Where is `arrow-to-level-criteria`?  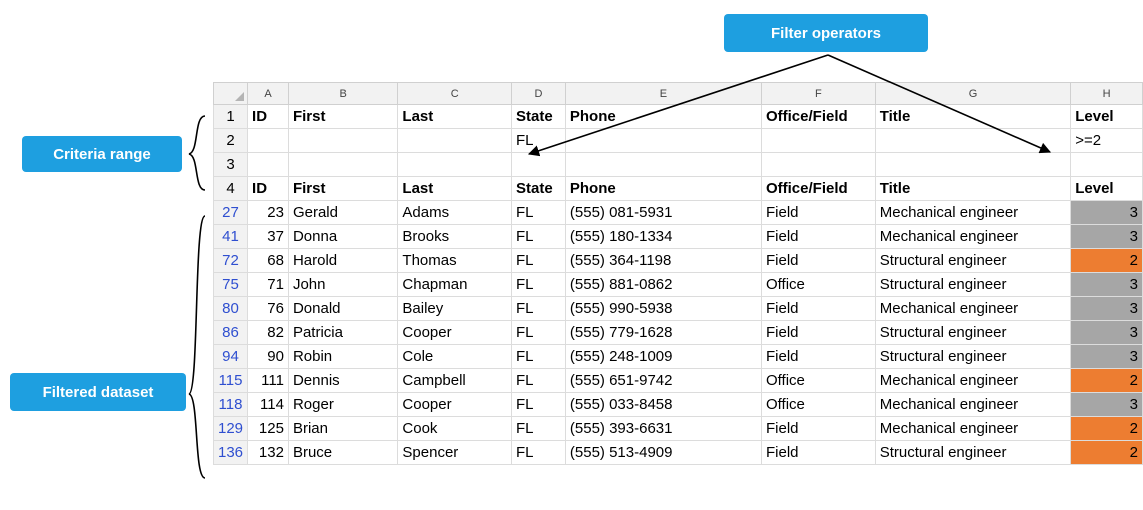
arrow-to-level-criteria is located at coordinates (939, 104).